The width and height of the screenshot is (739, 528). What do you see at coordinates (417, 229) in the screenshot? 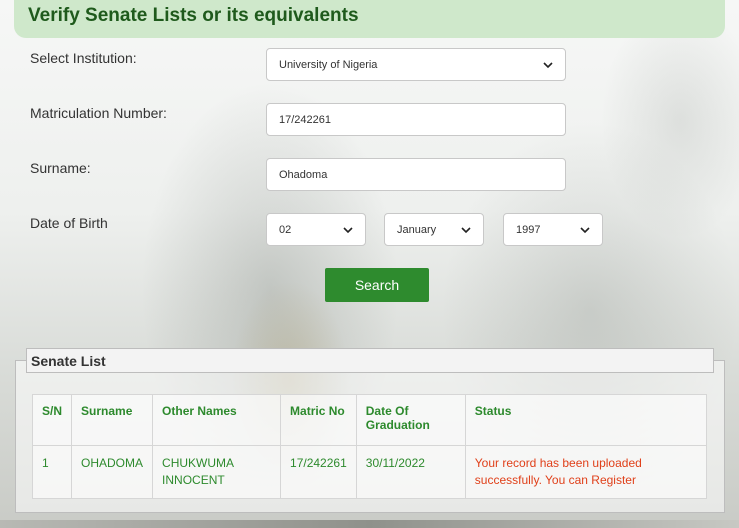
I see `dob-month-value: January` at bounding box center [417, 229].